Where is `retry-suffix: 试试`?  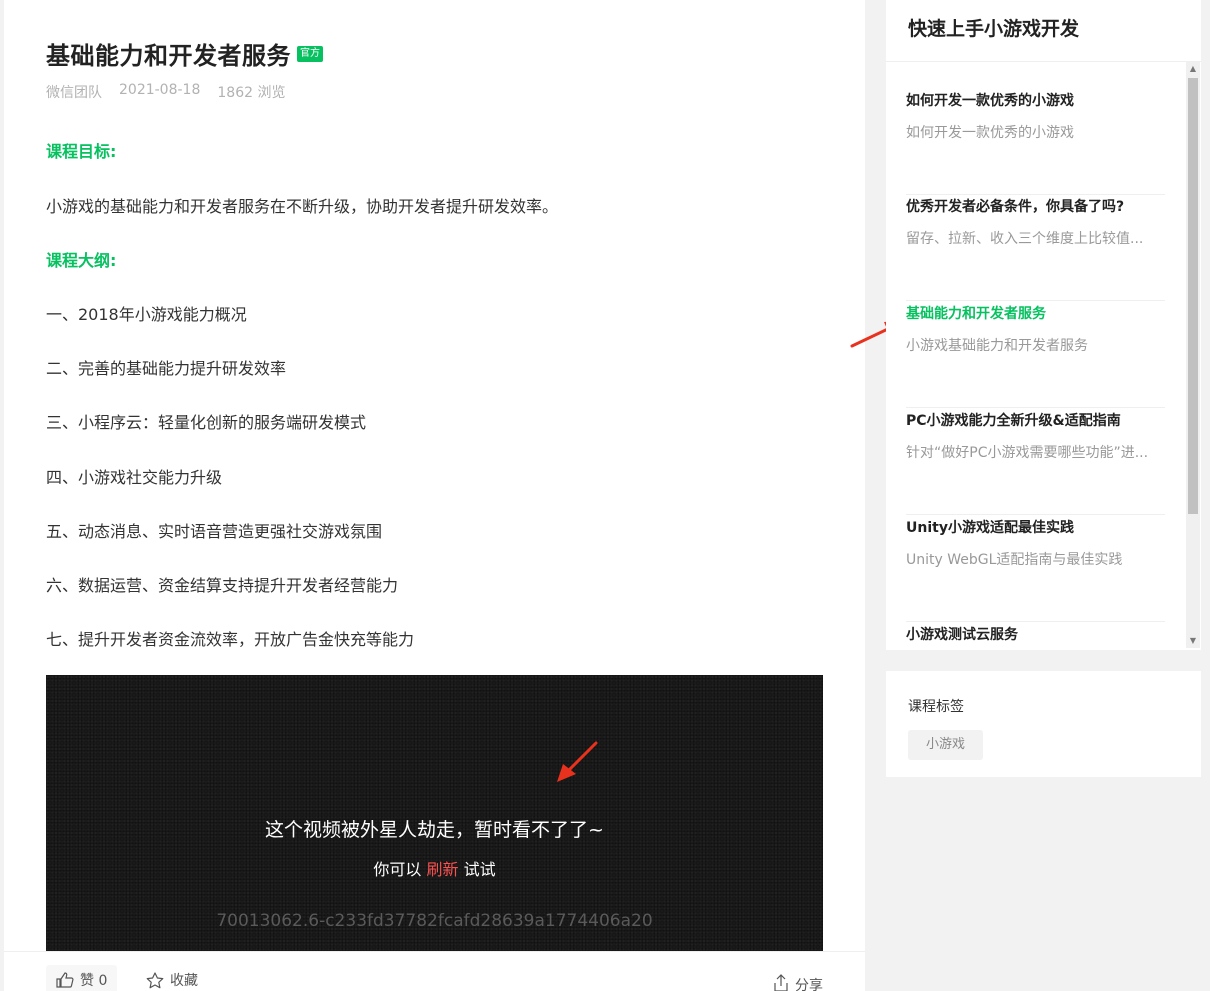 retry-suffix: 试试 is located at coordinates (479, 869).